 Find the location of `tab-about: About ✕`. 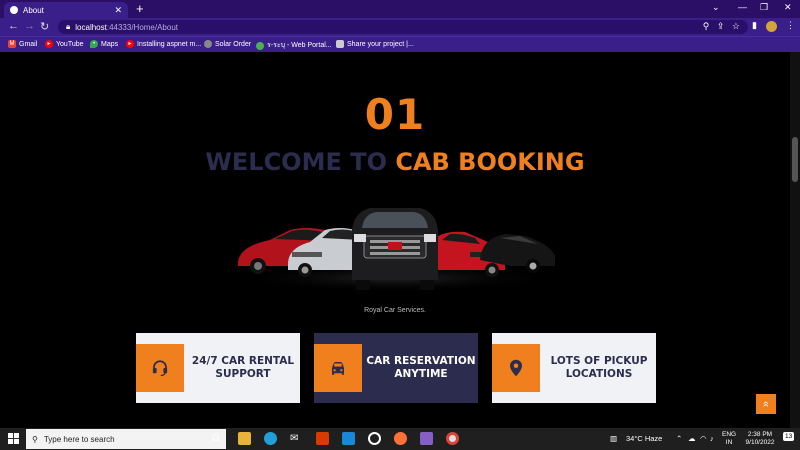

tab-about: About ✕ is located at coordinates (66, 10).